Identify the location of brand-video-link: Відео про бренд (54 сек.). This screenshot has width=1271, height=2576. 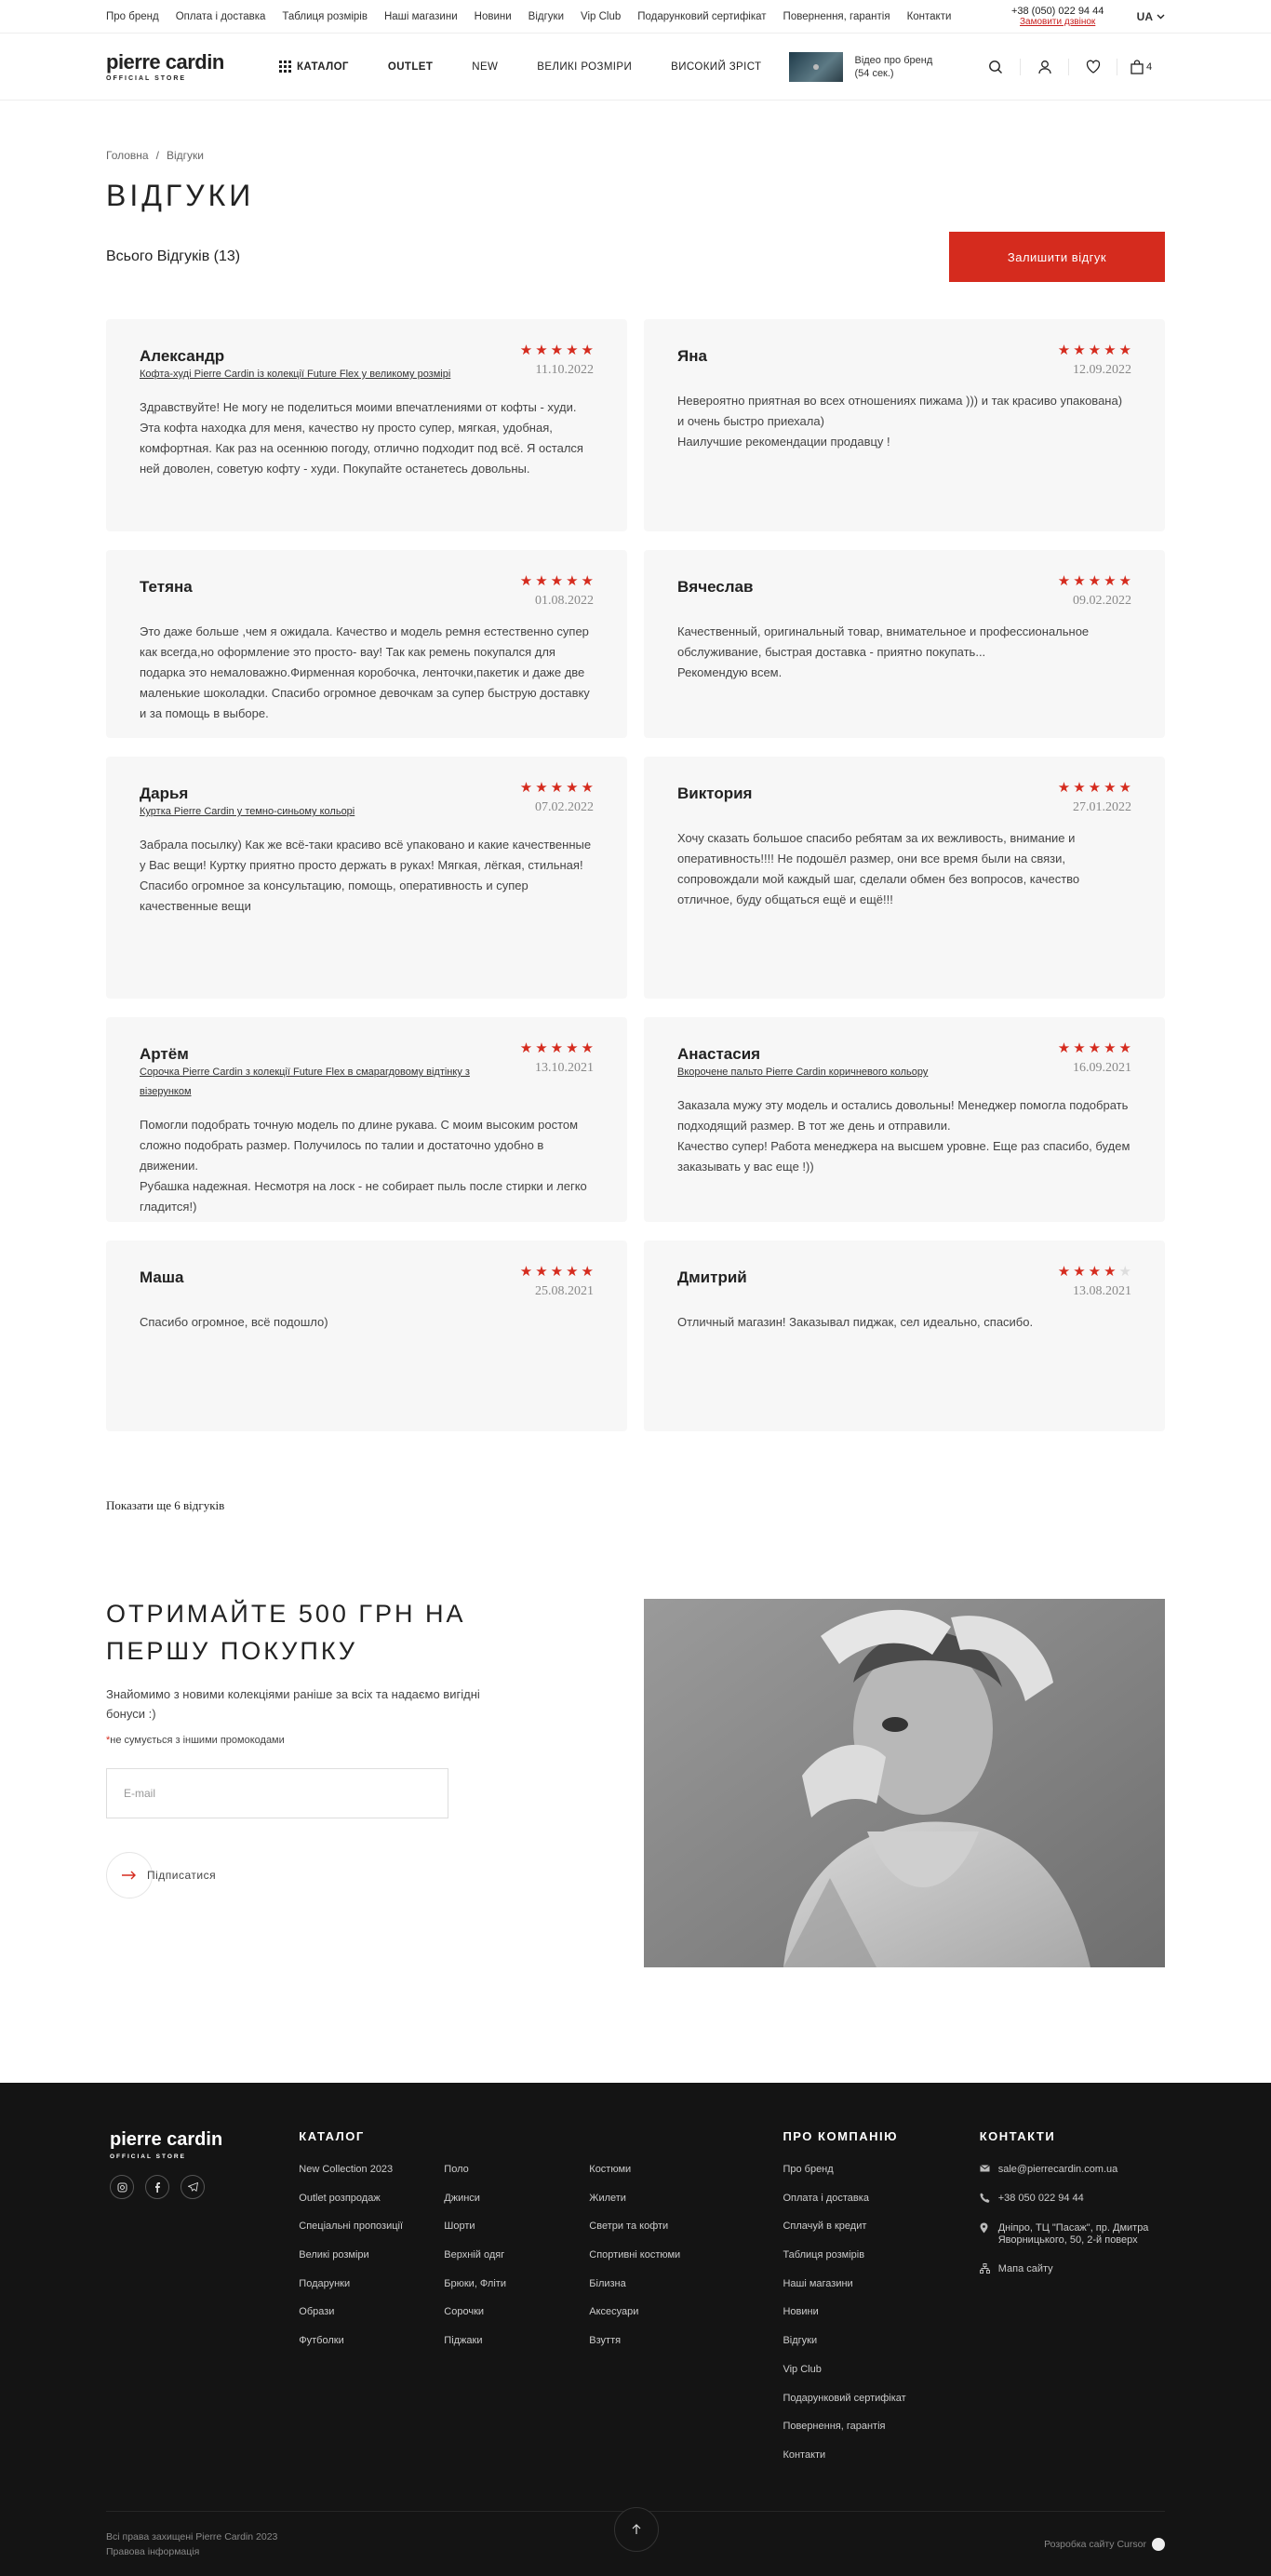
(860, 66).